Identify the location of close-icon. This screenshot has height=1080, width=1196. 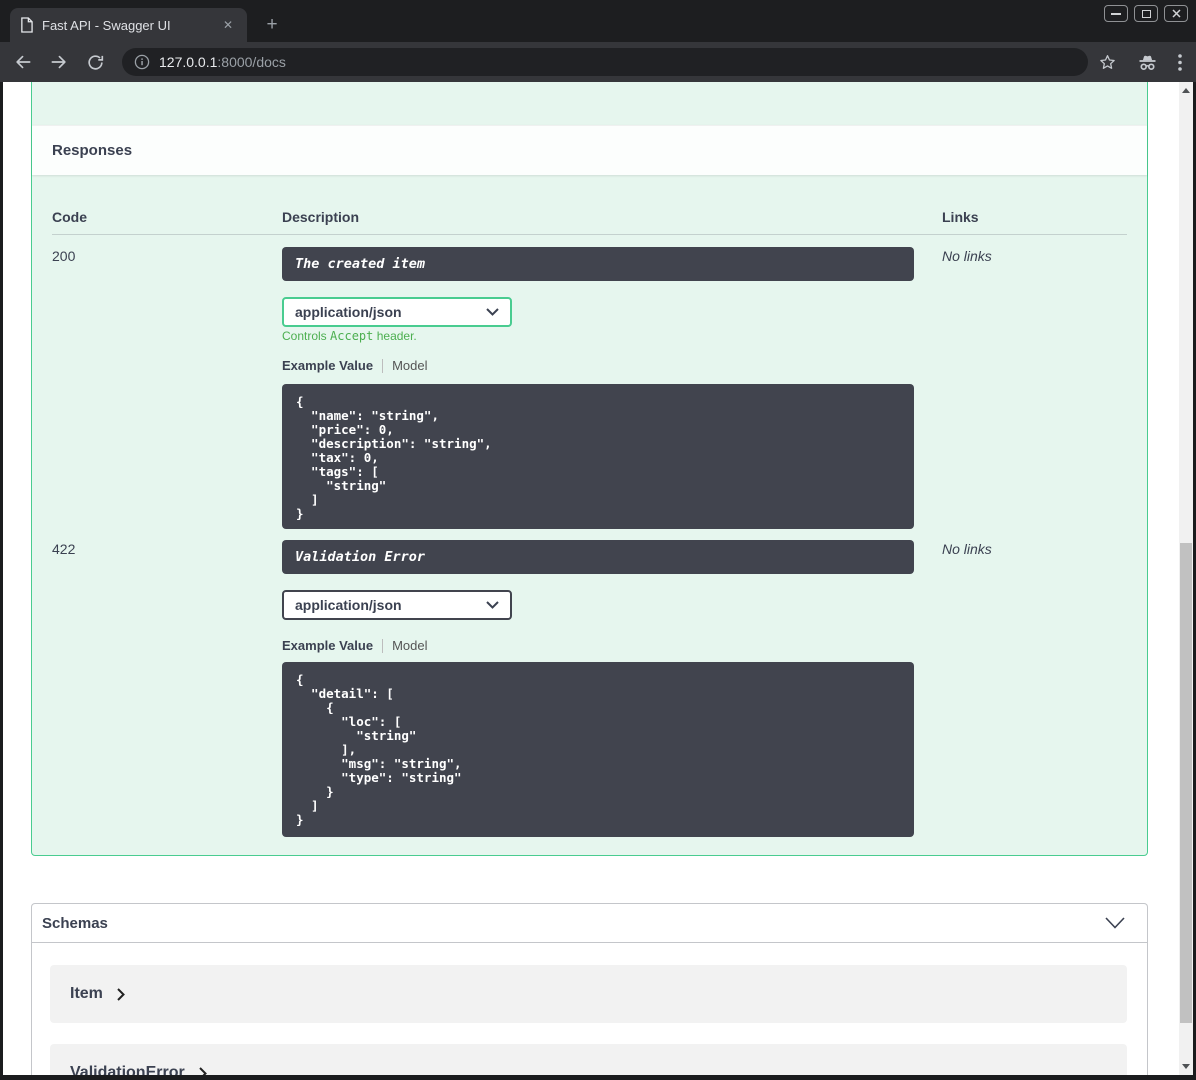
(1176, 13).